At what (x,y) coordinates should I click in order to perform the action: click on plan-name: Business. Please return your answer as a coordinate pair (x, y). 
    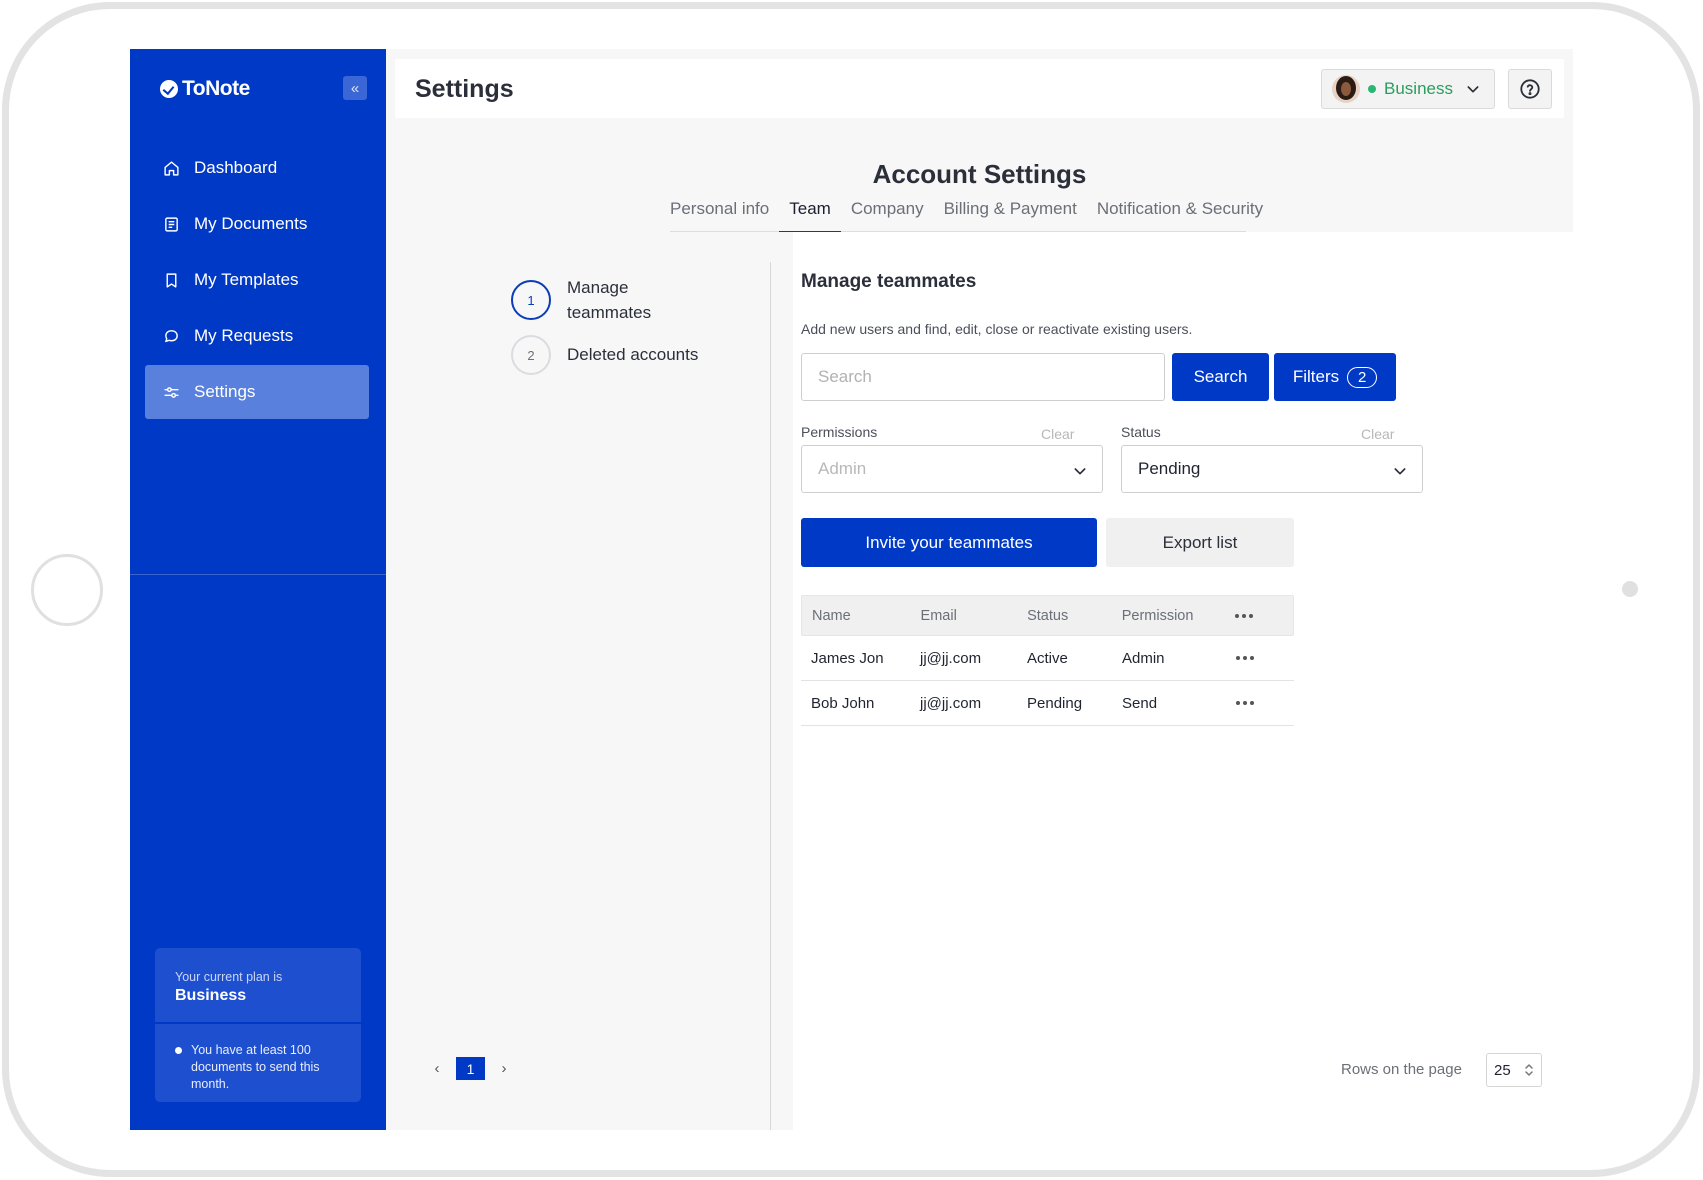
    Looking at the image, I should click on (211, 995).